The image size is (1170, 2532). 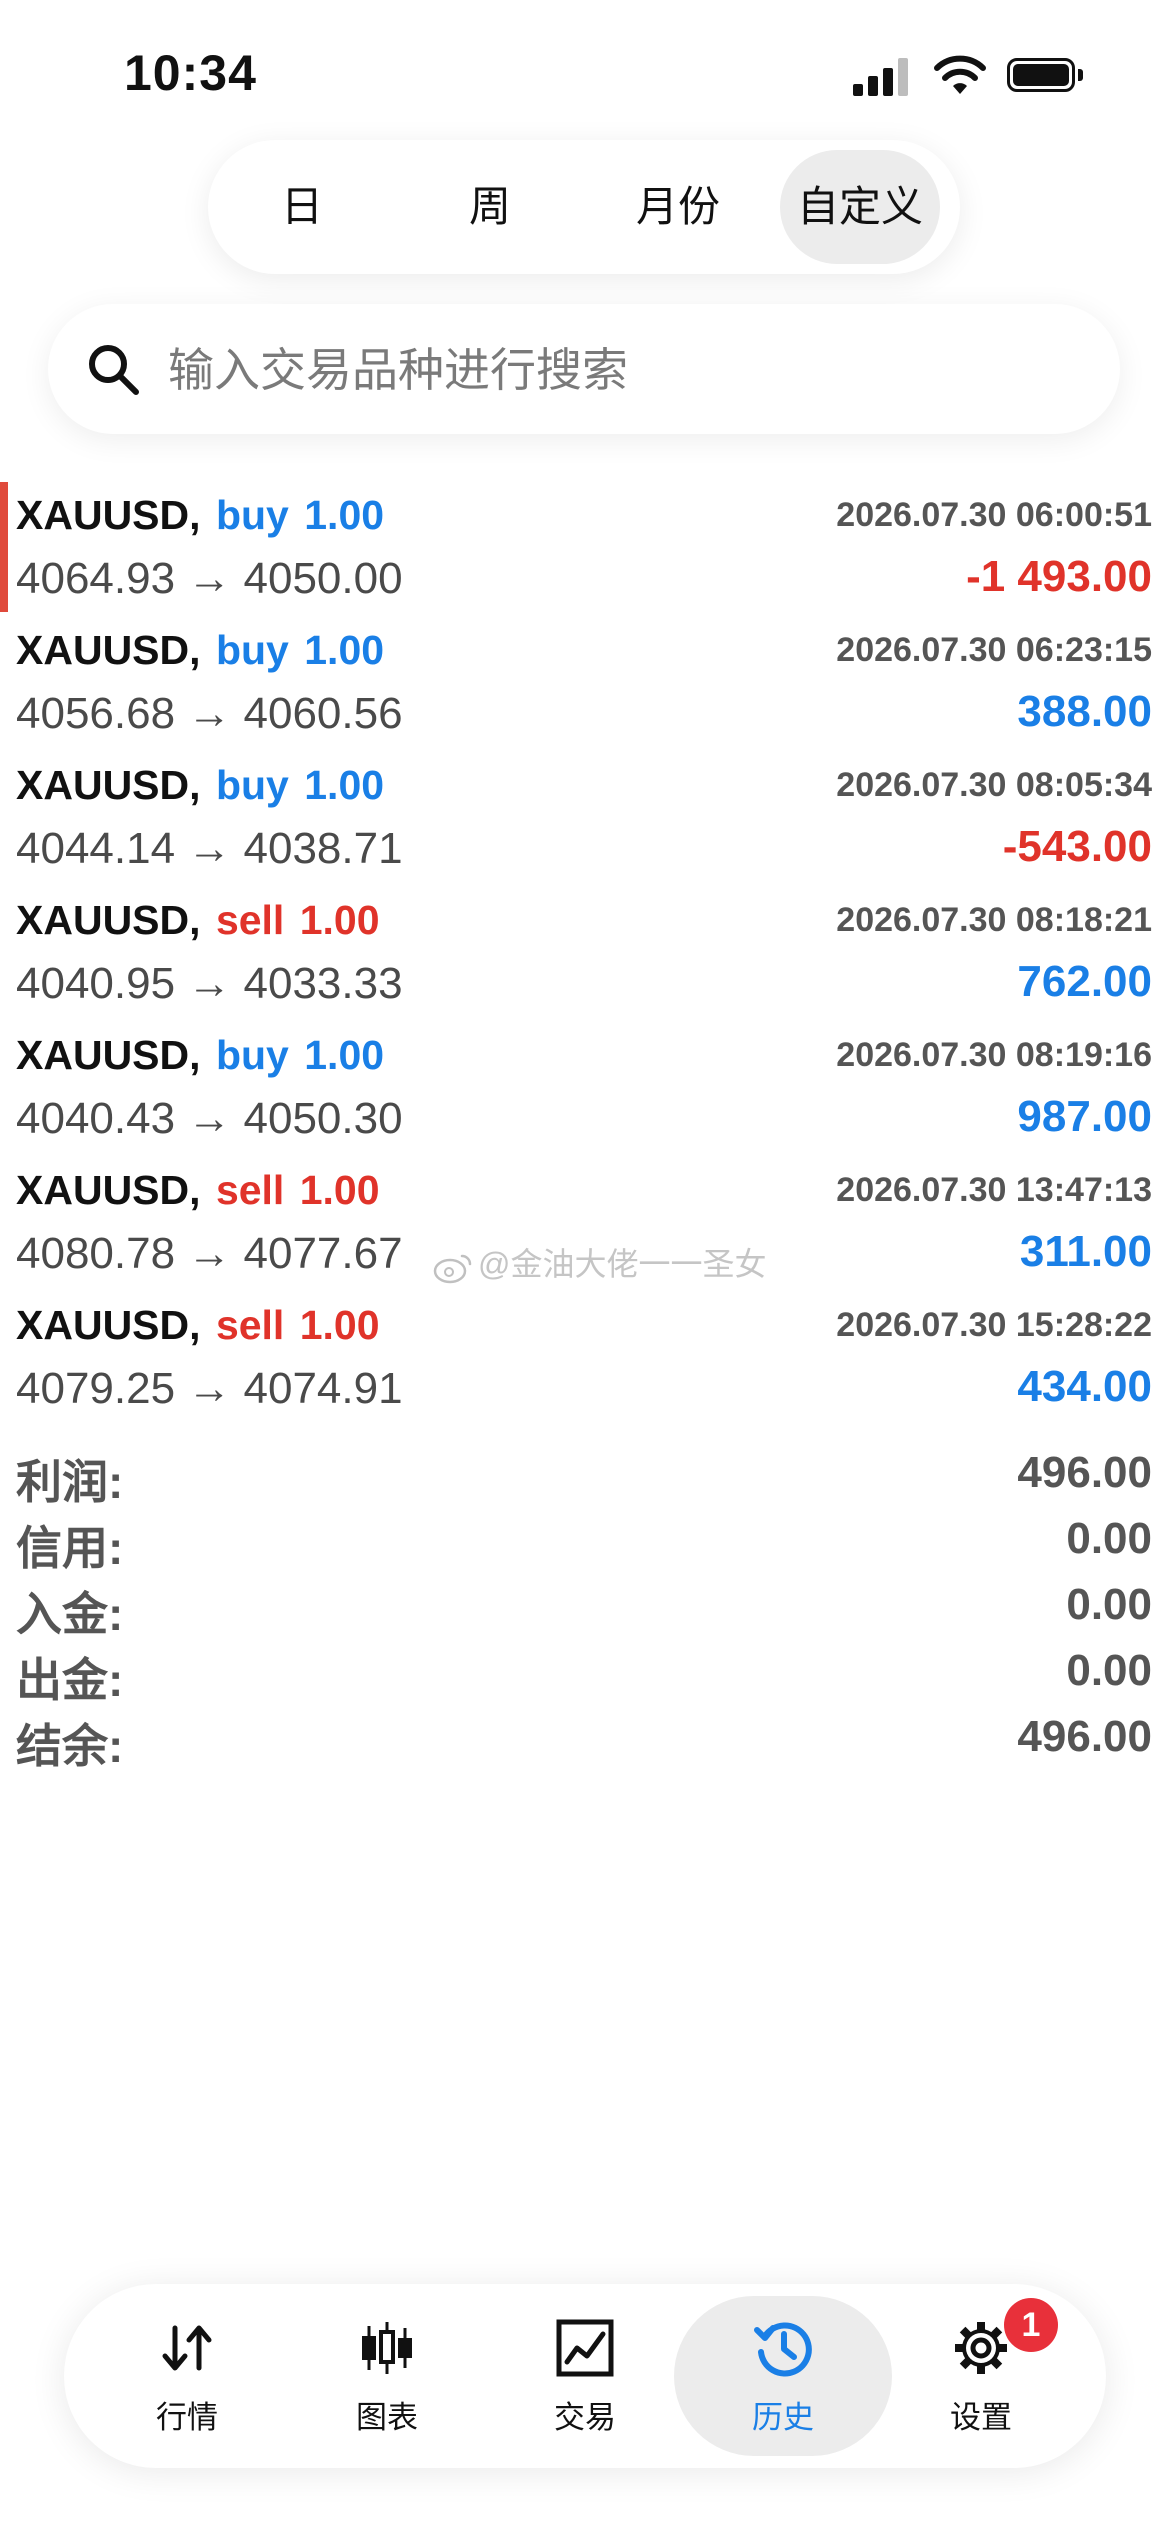 I want to click on watermark-text: @金油大佬一一圣女, so click(x=622, y=1264).